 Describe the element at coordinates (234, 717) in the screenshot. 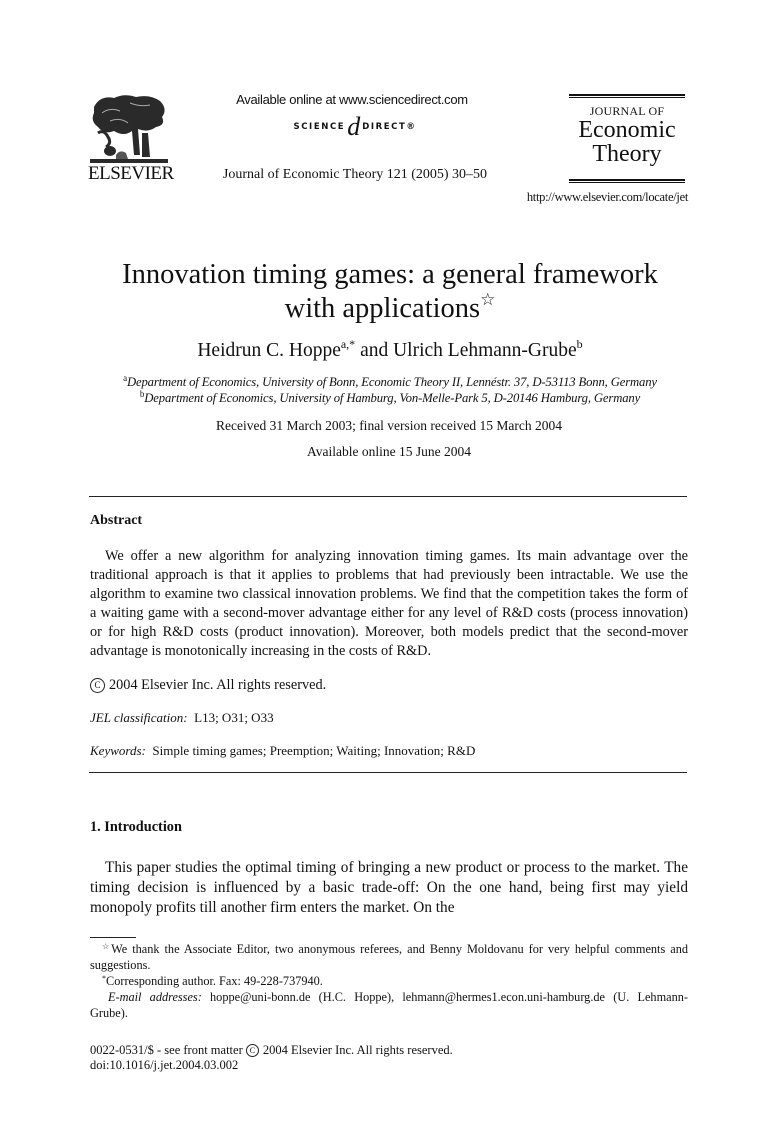

I see `jel-codes: L13; O31; O33` at that location.